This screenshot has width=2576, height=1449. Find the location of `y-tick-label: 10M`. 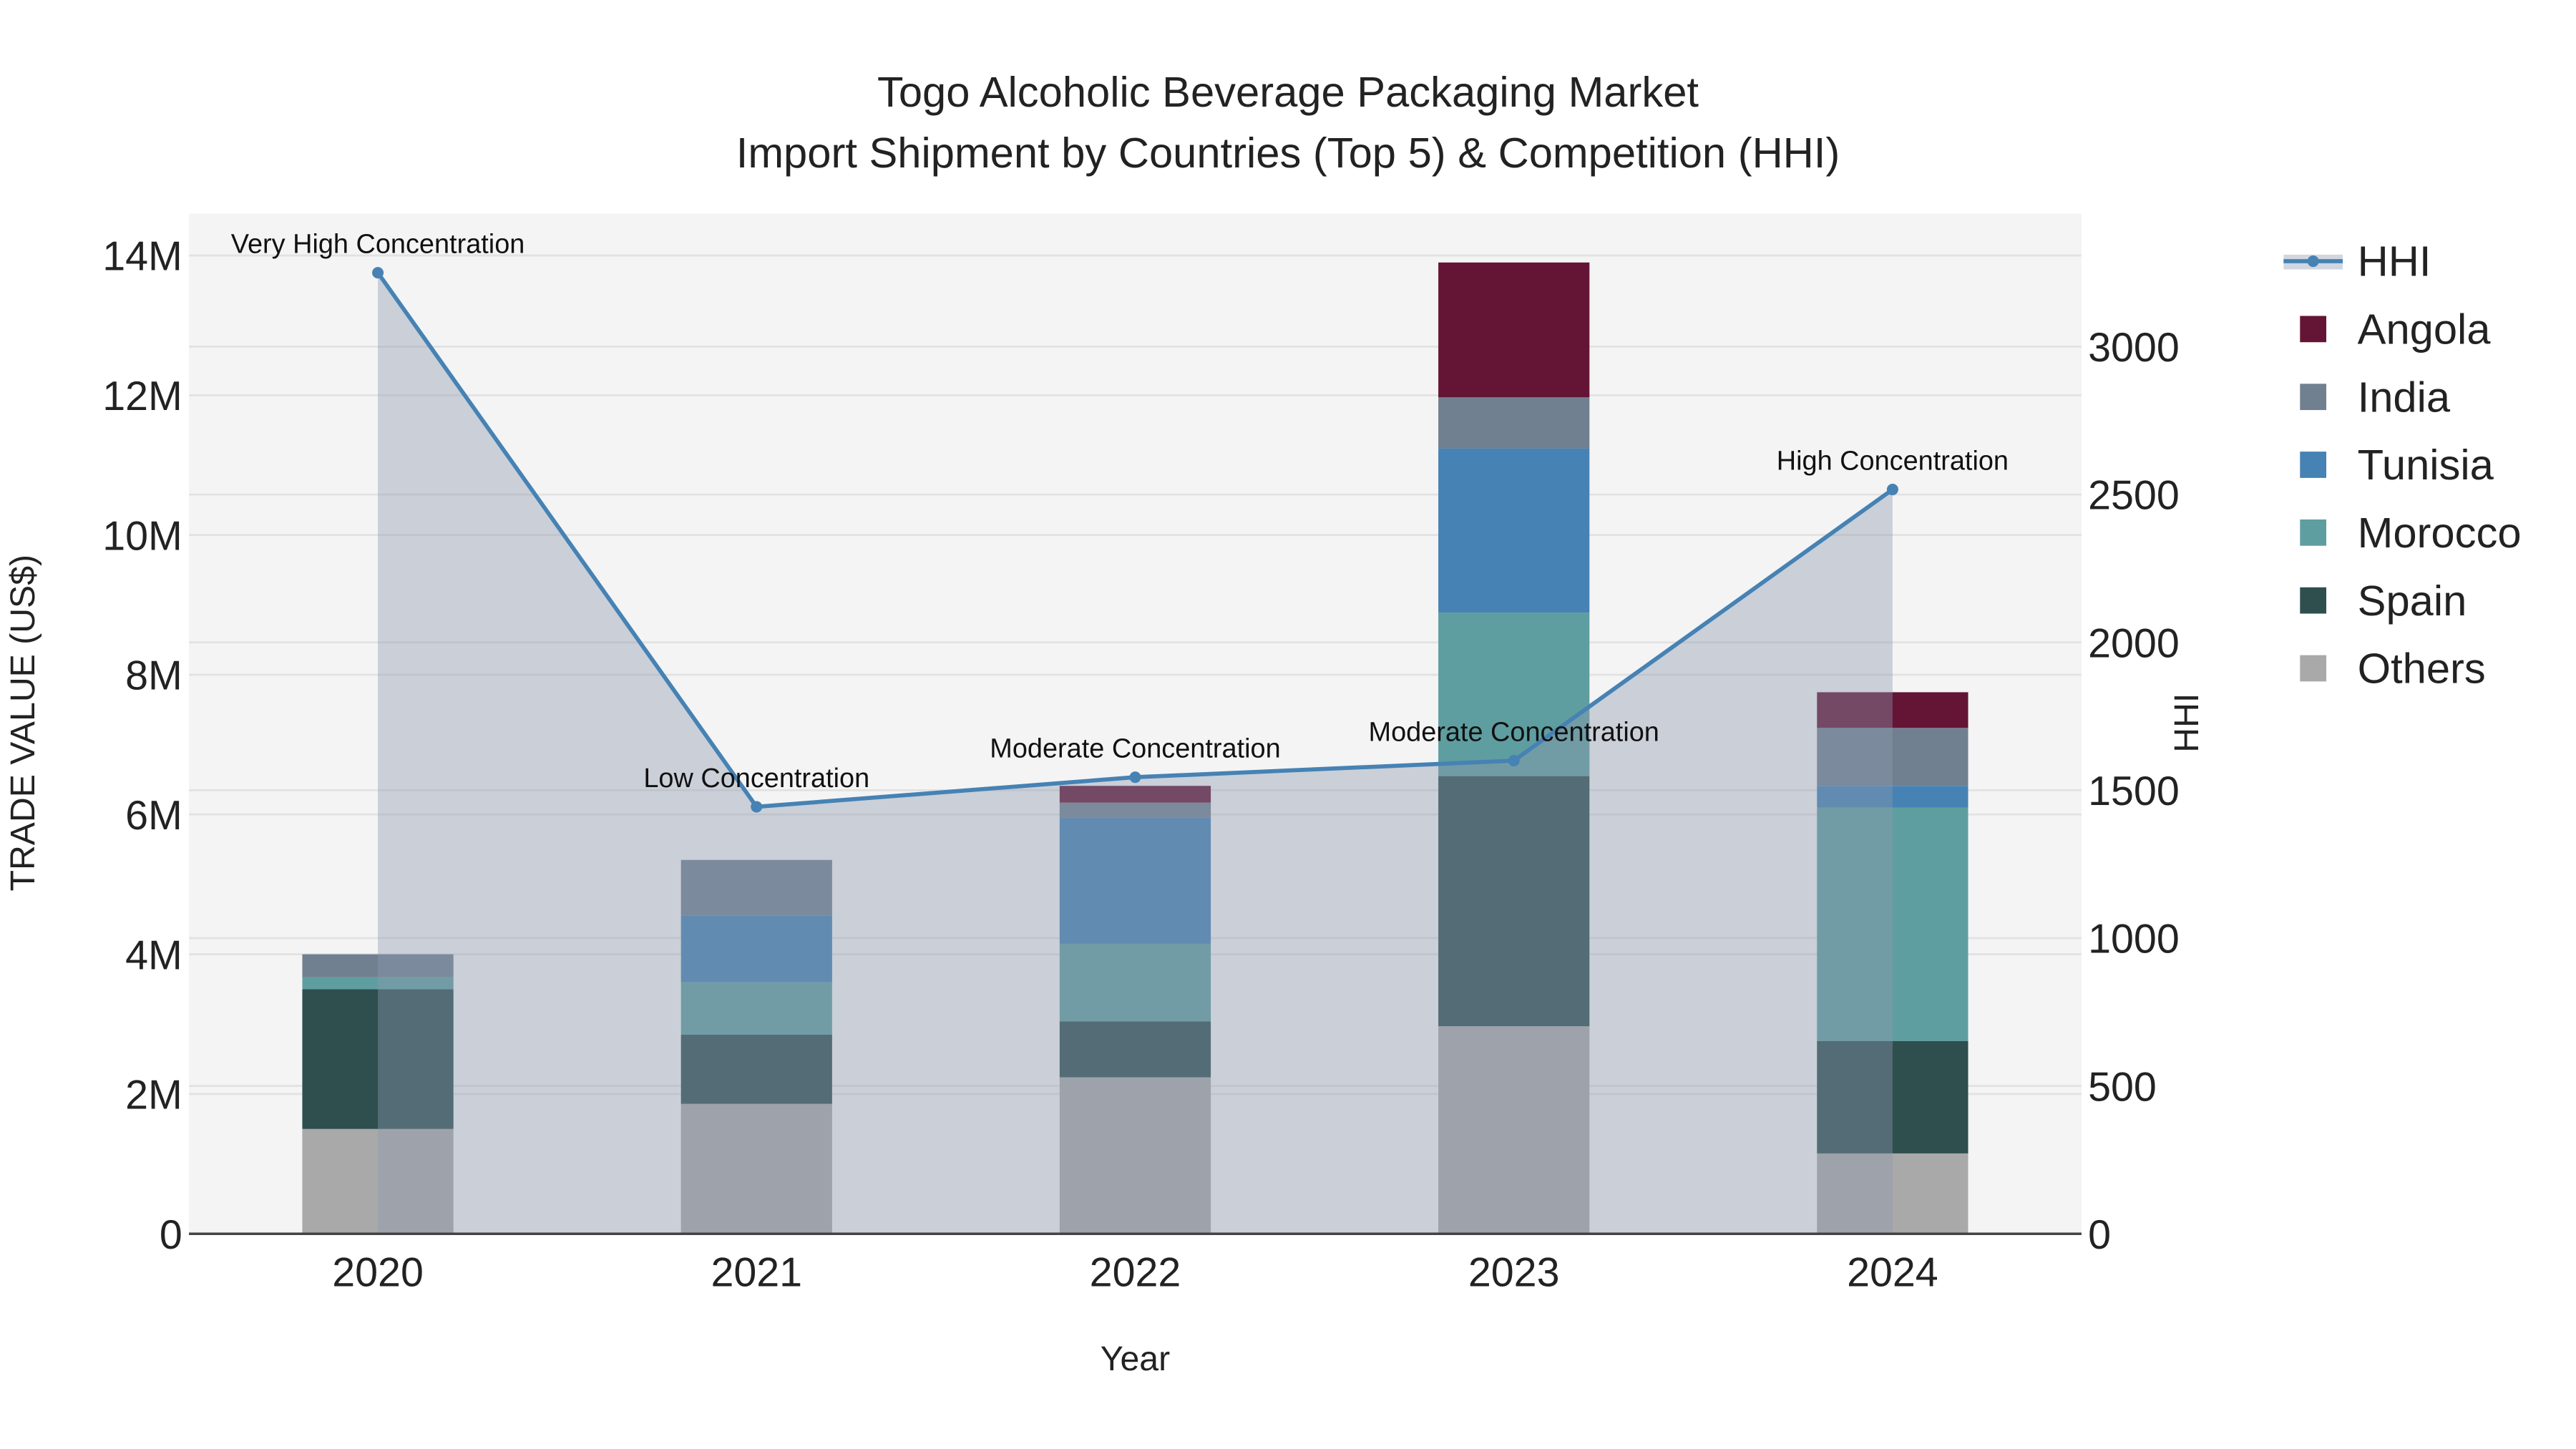

y-tick-label: 10M is located at coordinates (142, 536).